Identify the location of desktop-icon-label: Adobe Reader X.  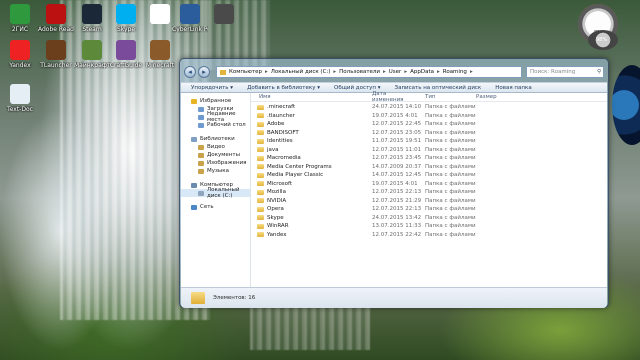
(56, 29).